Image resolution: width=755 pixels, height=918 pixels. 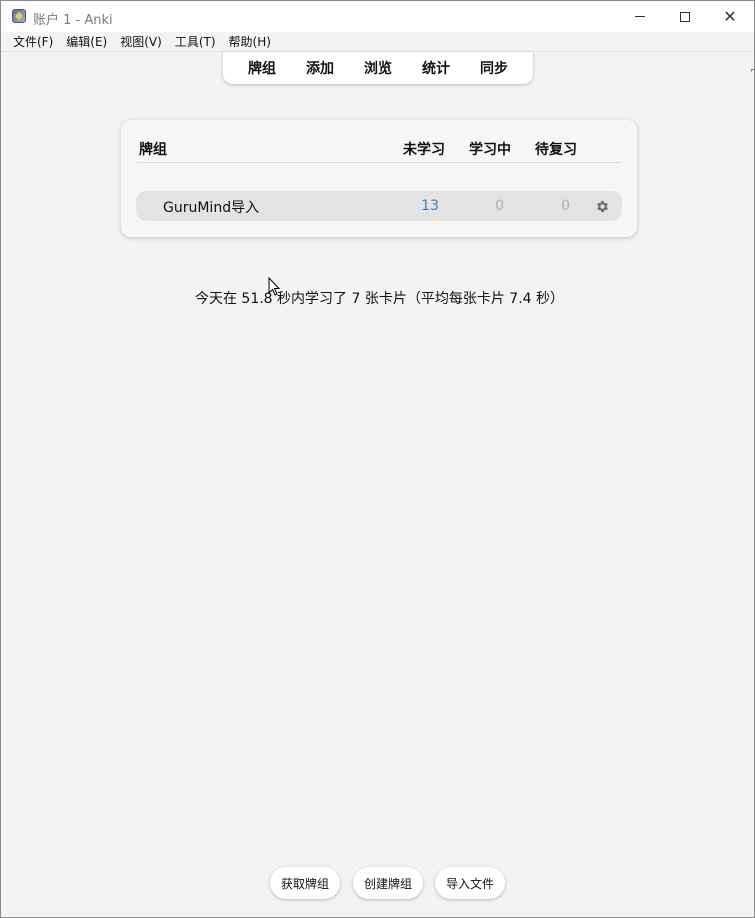 What do you see at coordinates (470, 883) in the screenshot?
I see `import-file-button: 导入文件` at bounding box center [470, 883].